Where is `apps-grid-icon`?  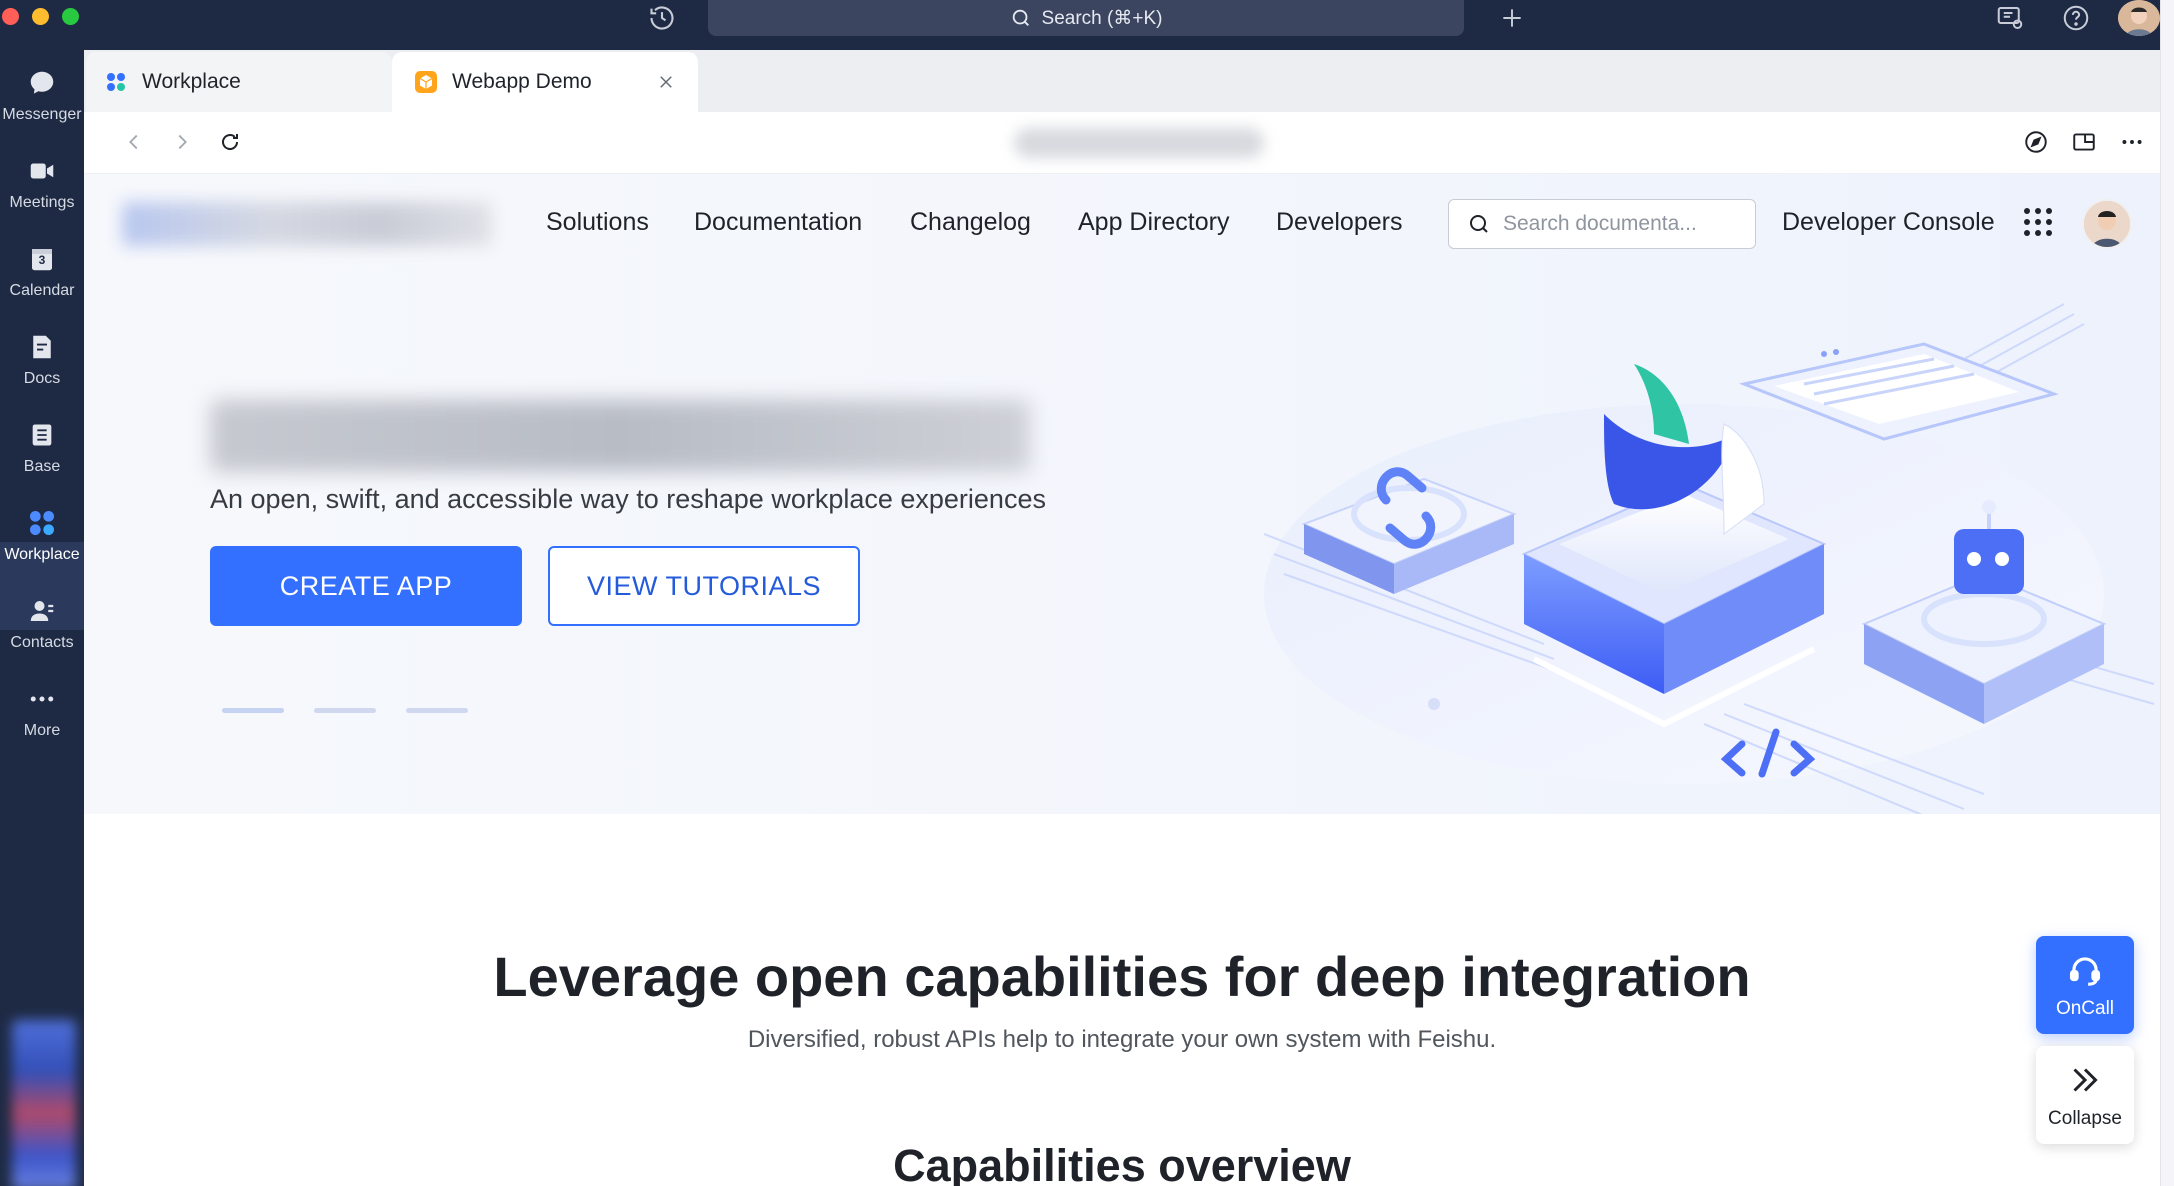
apps-grid-icon is located at coordinates (2038, 222).